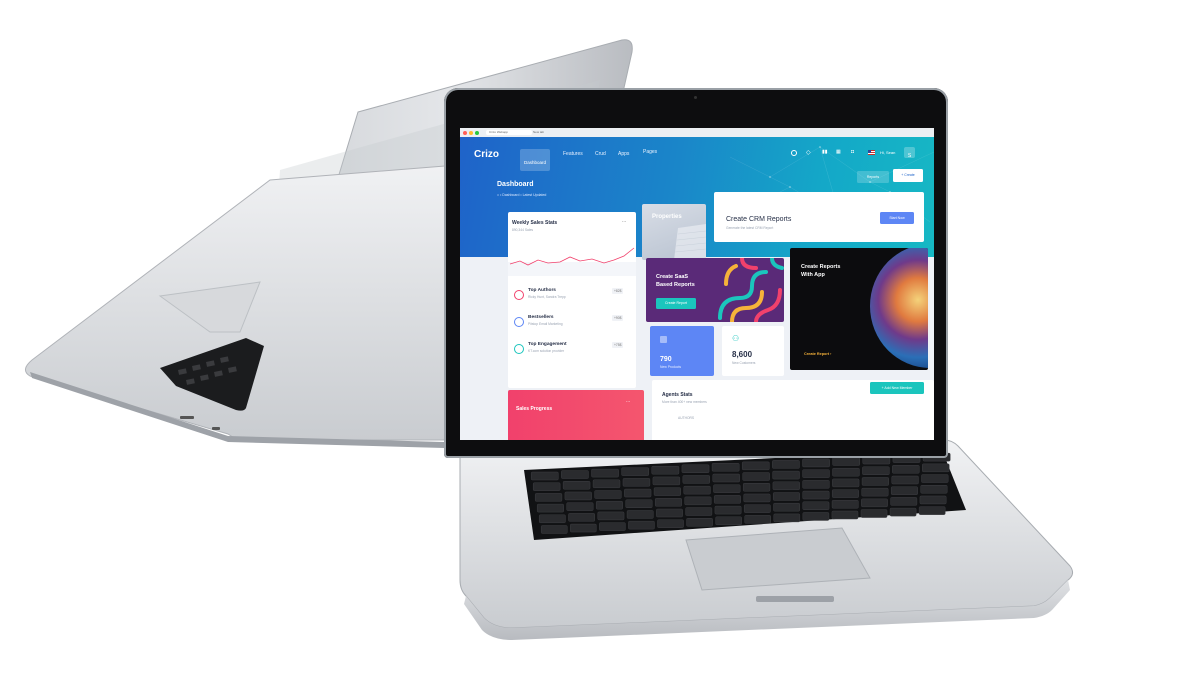  Describe the element at coordinates (572, 297) in the screenshot. I see `sales-list-item: Top Authors Ricky Hunt, Sandra Trepp +82$` at that location.